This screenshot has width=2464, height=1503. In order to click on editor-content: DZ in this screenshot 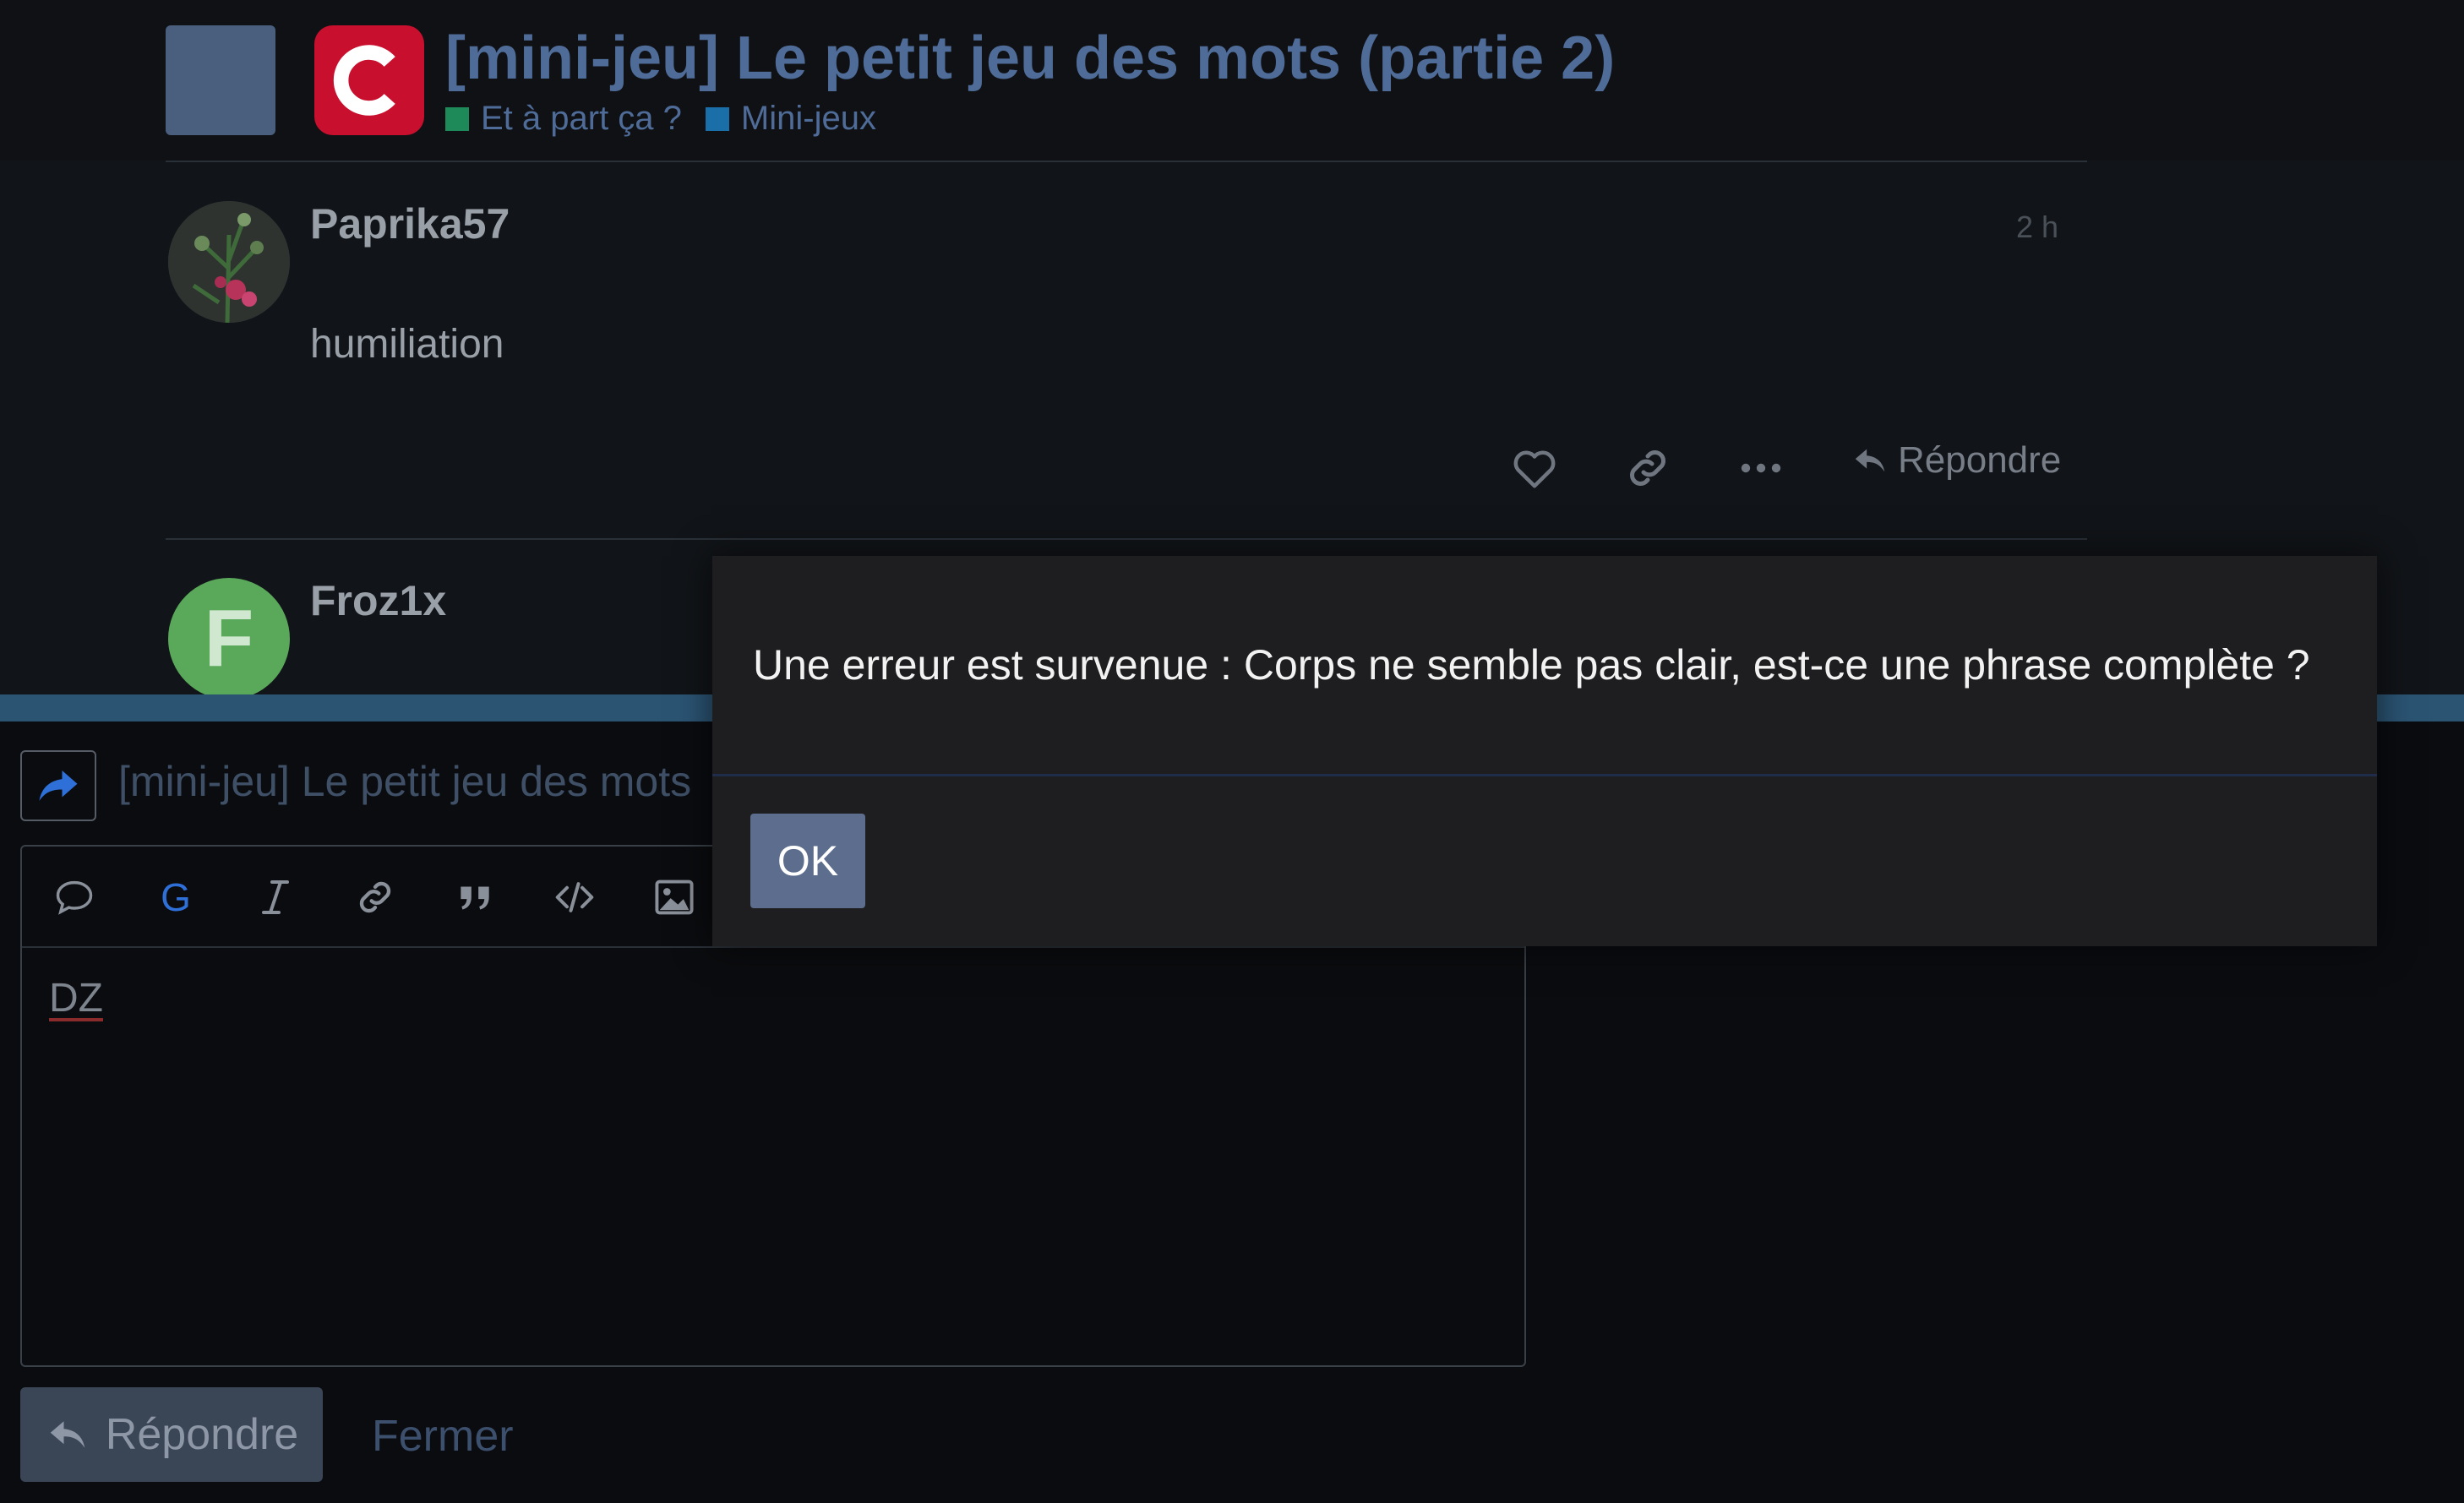, I will do `click(76, 998)`.